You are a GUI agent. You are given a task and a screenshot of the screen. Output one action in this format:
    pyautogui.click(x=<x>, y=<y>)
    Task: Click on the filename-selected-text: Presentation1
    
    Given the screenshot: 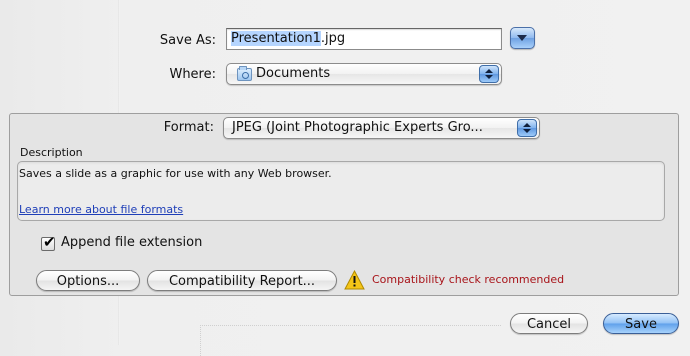 What is the action you would take?
    pyautogui.click(x=276, y=38)
    